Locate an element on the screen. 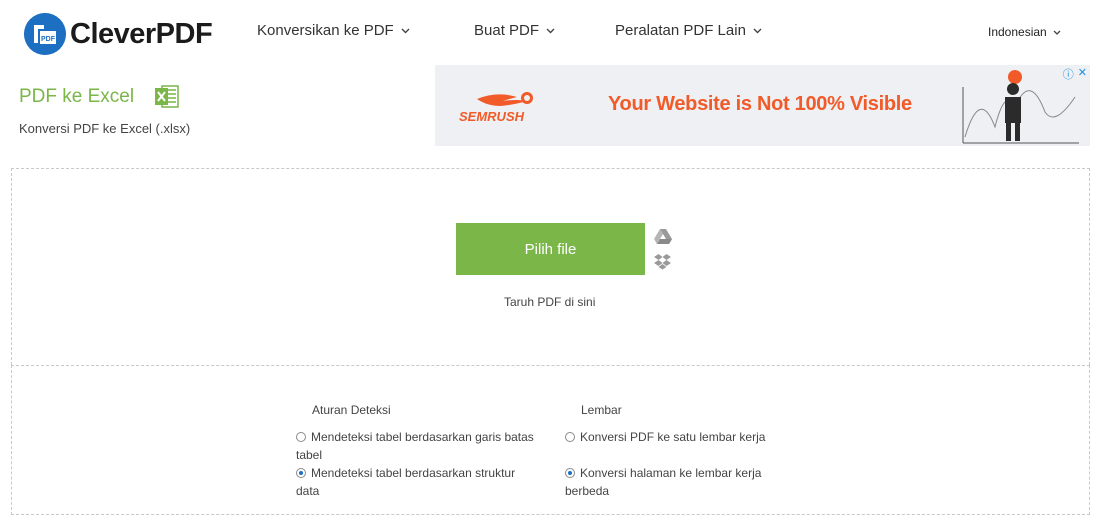 The image size is (1100, 526). nav-create-pdf-label: Buat PDF is located at coordinates (507, 30).